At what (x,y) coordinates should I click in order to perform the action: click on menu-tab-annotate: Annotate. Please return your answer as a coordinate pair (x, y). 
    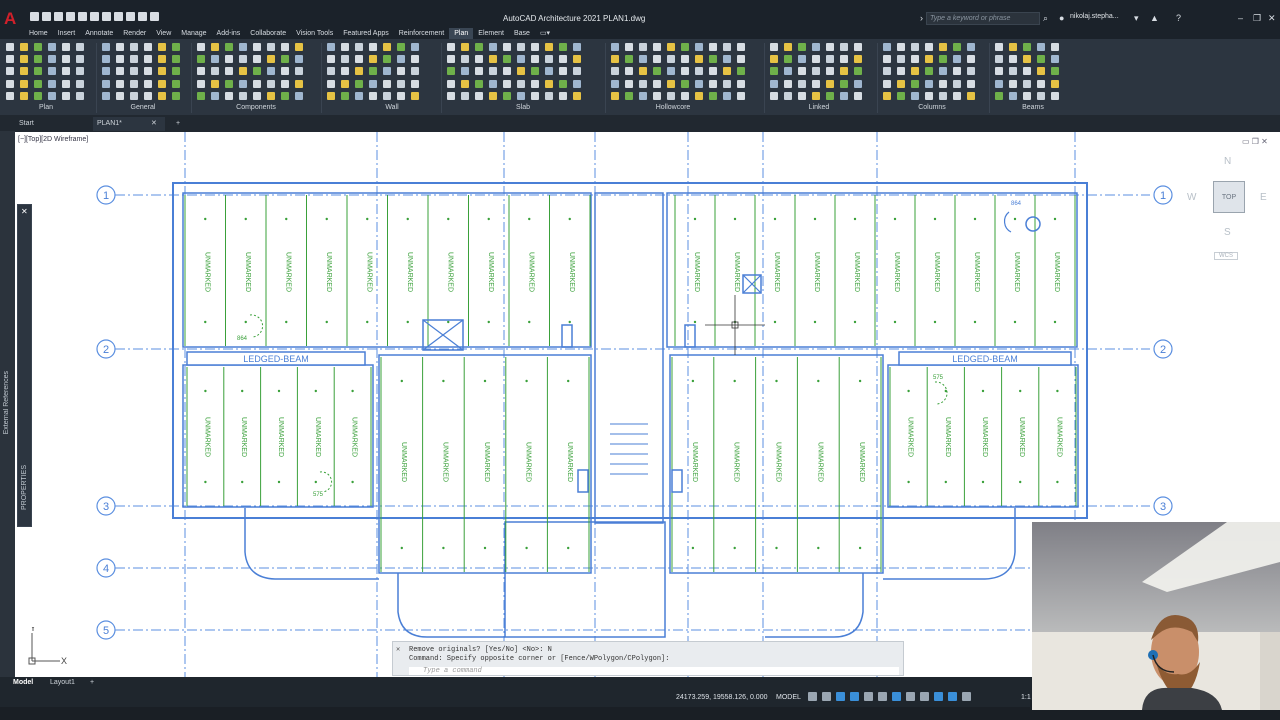
    Looking at the image, I should click on (99, 33).